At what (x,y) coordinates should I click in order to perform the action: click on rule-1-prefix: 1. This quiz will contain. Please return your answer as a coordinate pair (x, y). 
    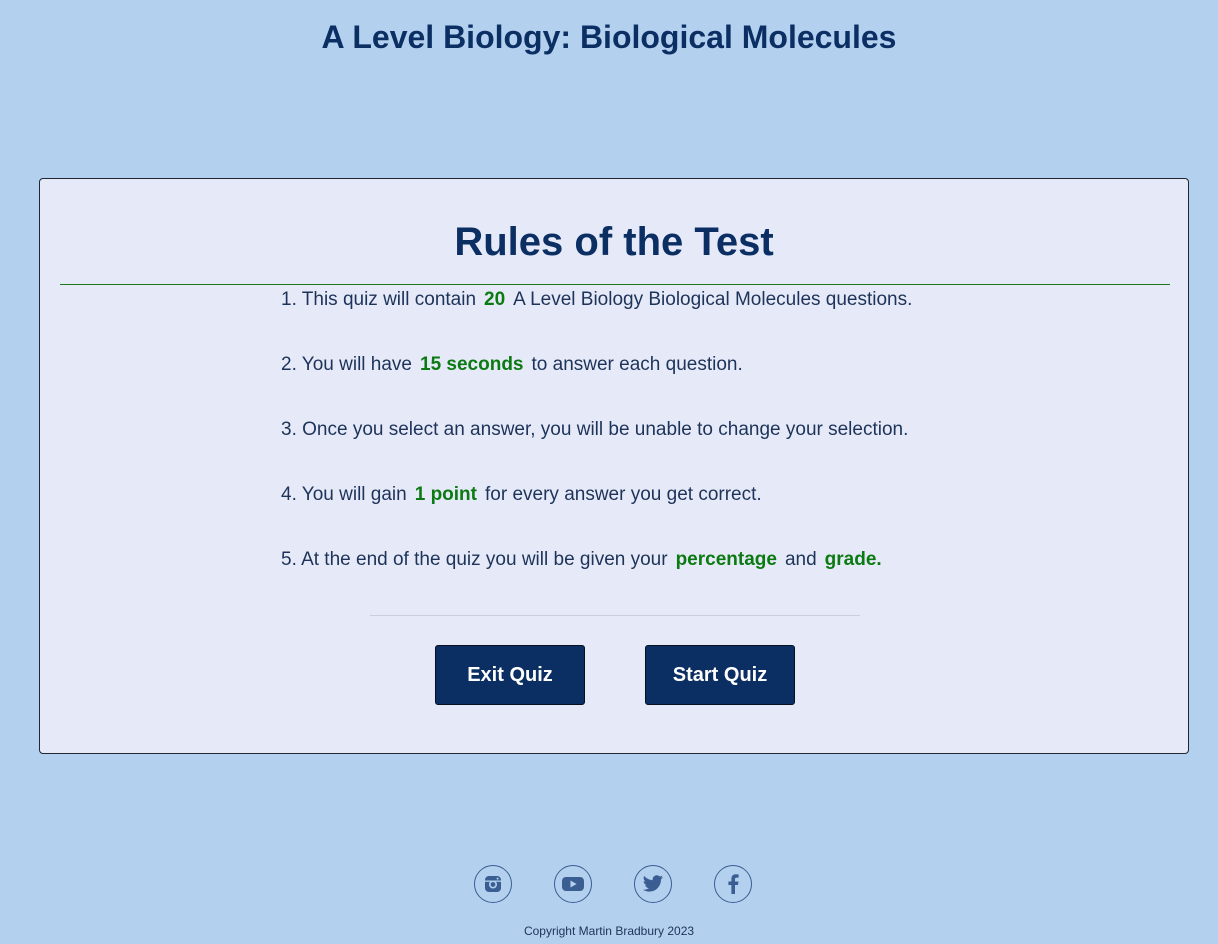
    Looking at the image, I should click on (379, 299).